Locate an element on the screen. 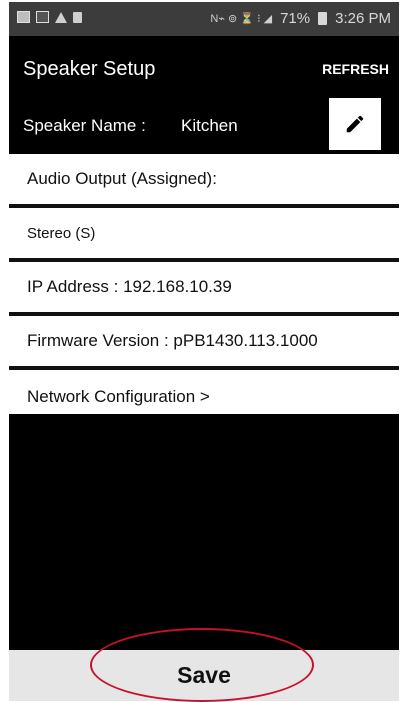 The image size is (401, 702). audio-output-label-row: Audio Output (Assigned): is located at coordinates (204, 181).